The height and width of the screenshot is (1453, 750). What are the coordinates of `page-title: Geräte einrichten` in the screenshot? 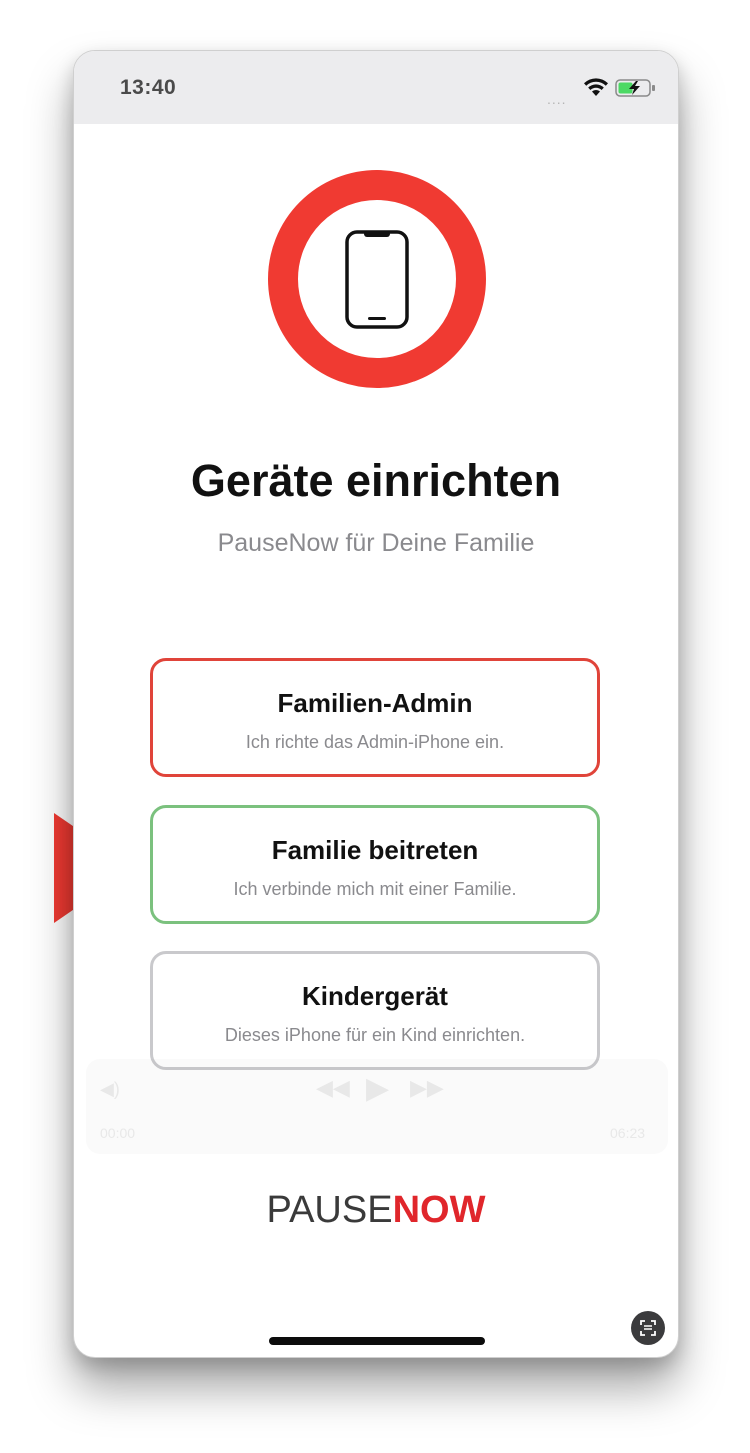 It's located at (376, 480).